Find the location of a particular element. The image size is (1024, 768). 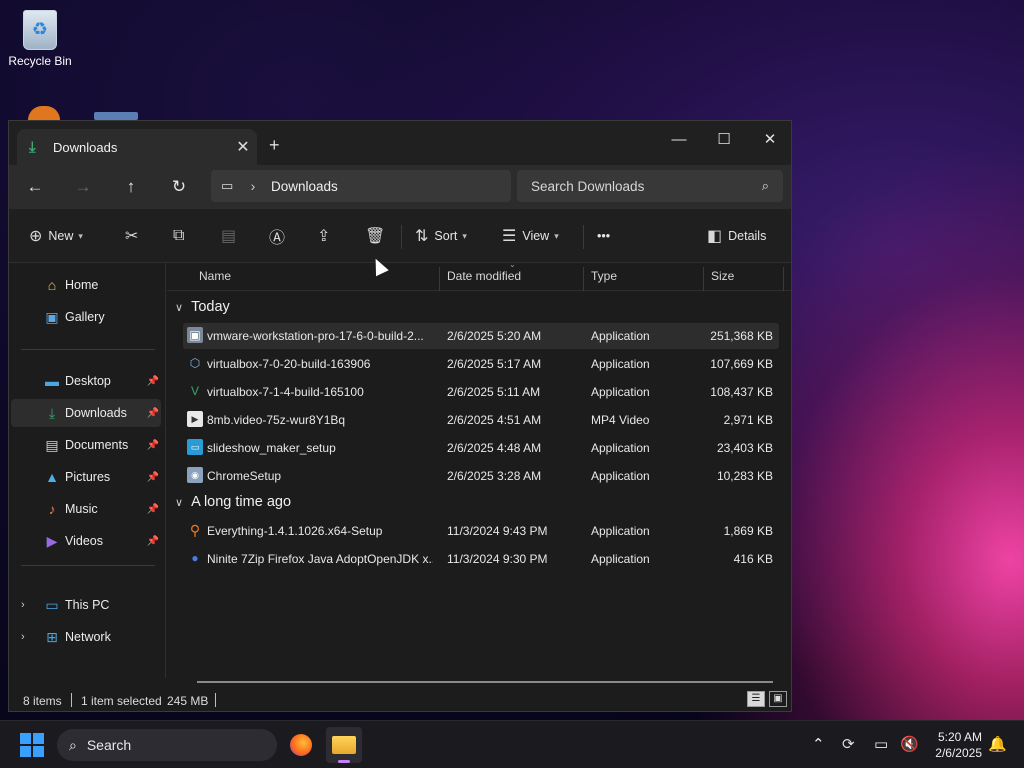

file-date: 11/3/2024 9:43 PM is located at coordinates (497, 531).